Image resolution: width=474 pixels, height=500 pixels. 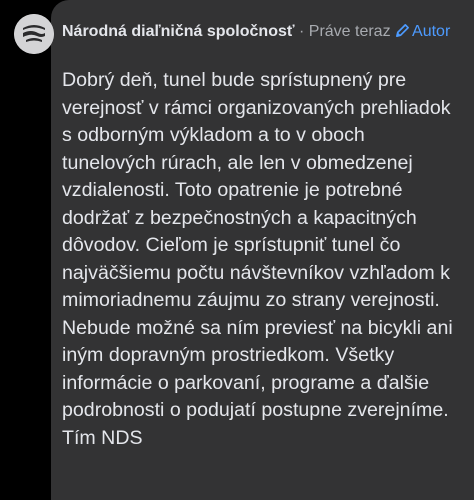 I want to click on pencil-icon, so click(x=402, y=30).